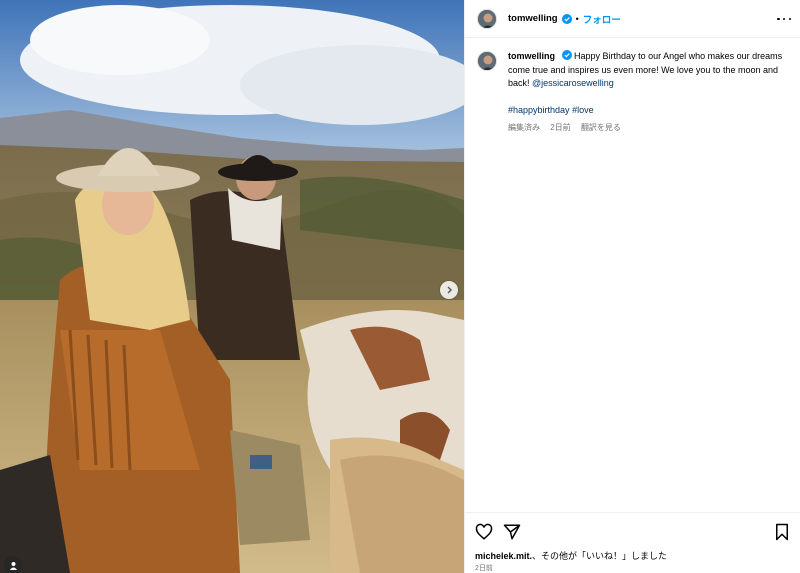  I want to click on heart-icon, so click(484, 532).